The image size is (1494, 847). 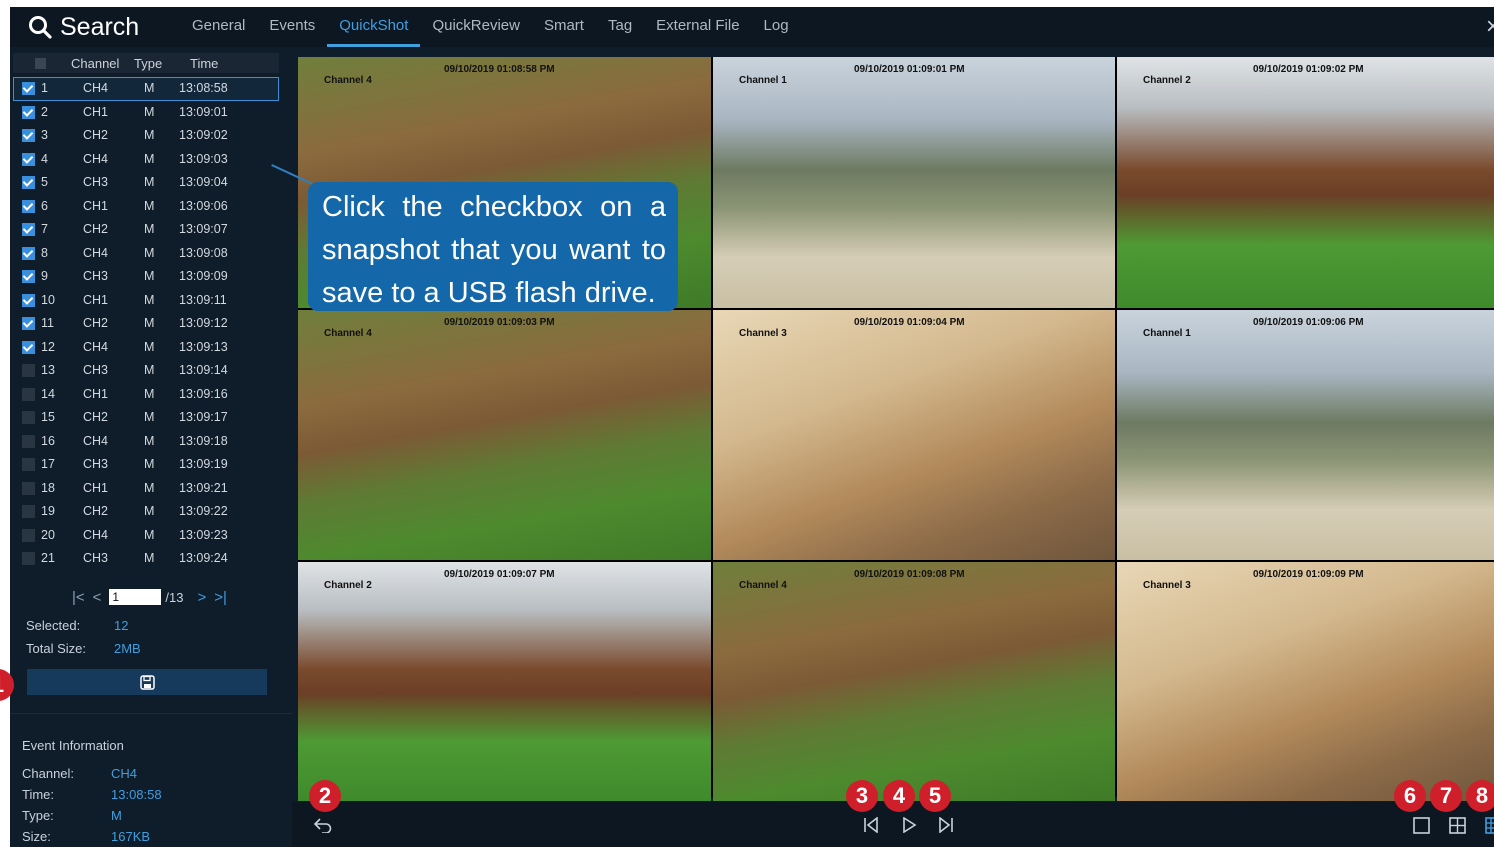 I want to click on row-number: 6, so click(x=44, y=205).